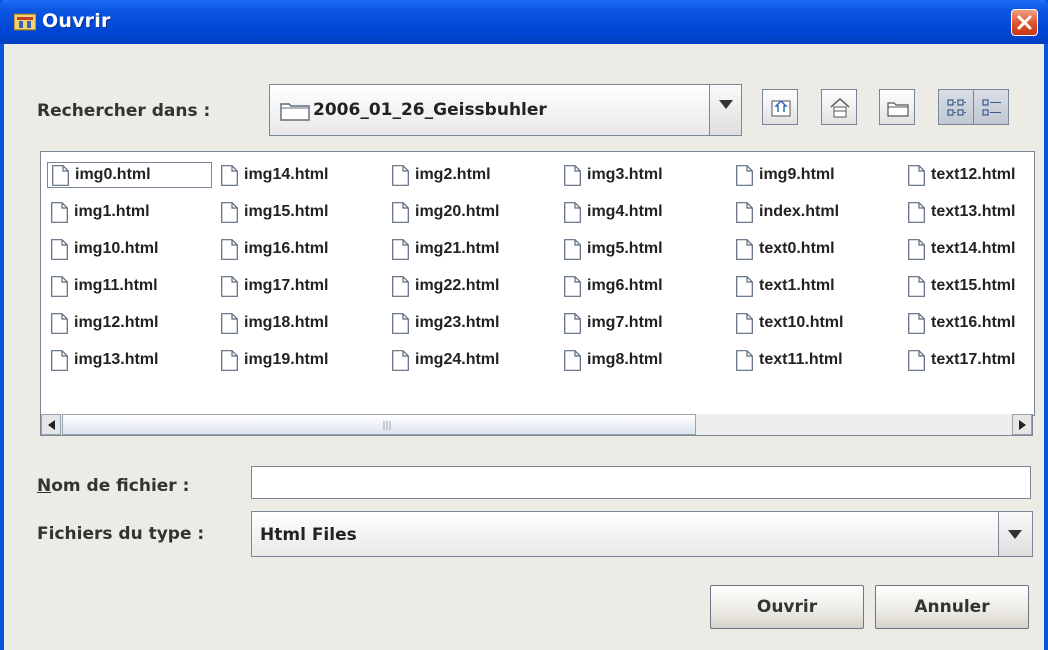 This screenshot has width=1048, height=650. What do you see at coordinates (645, 249) in the screenshot?
I see `file-item: img5.html` at bounding box center [645, 249].